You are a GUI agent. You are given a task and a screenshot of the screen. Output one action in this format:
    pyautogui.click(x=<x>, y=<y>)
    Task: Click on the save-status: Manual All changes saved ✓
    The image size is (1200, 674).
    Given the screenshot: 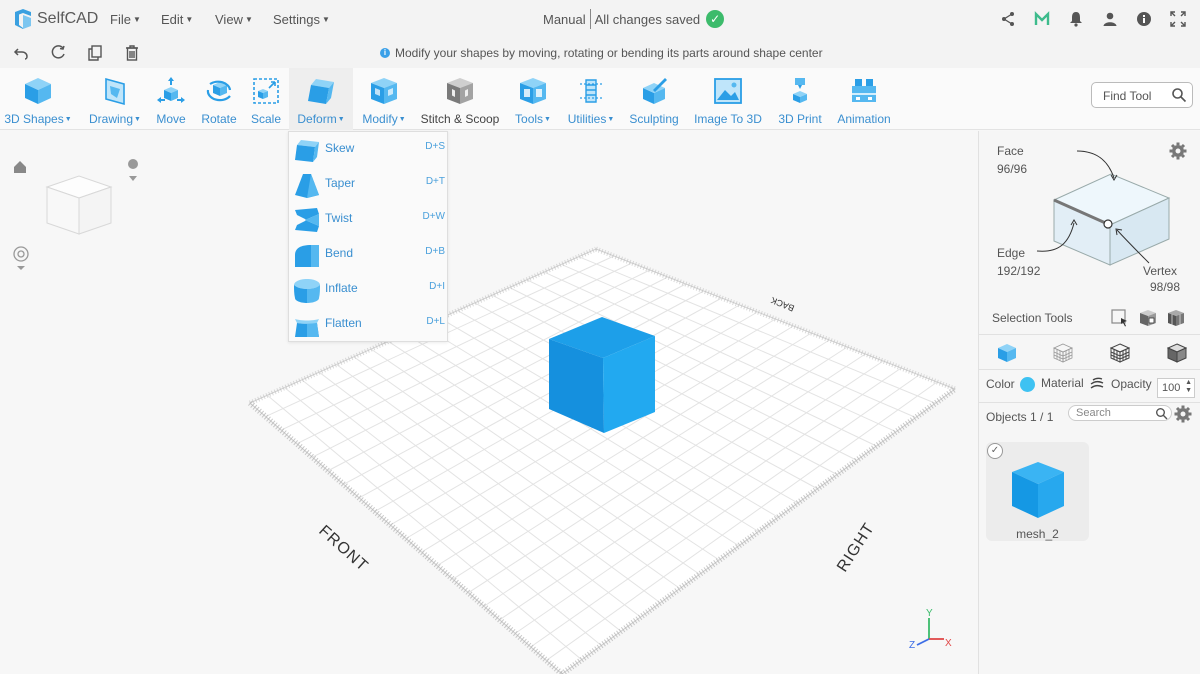 What is the action you would take?
    pyautogui.click(x=634, y=19)
    